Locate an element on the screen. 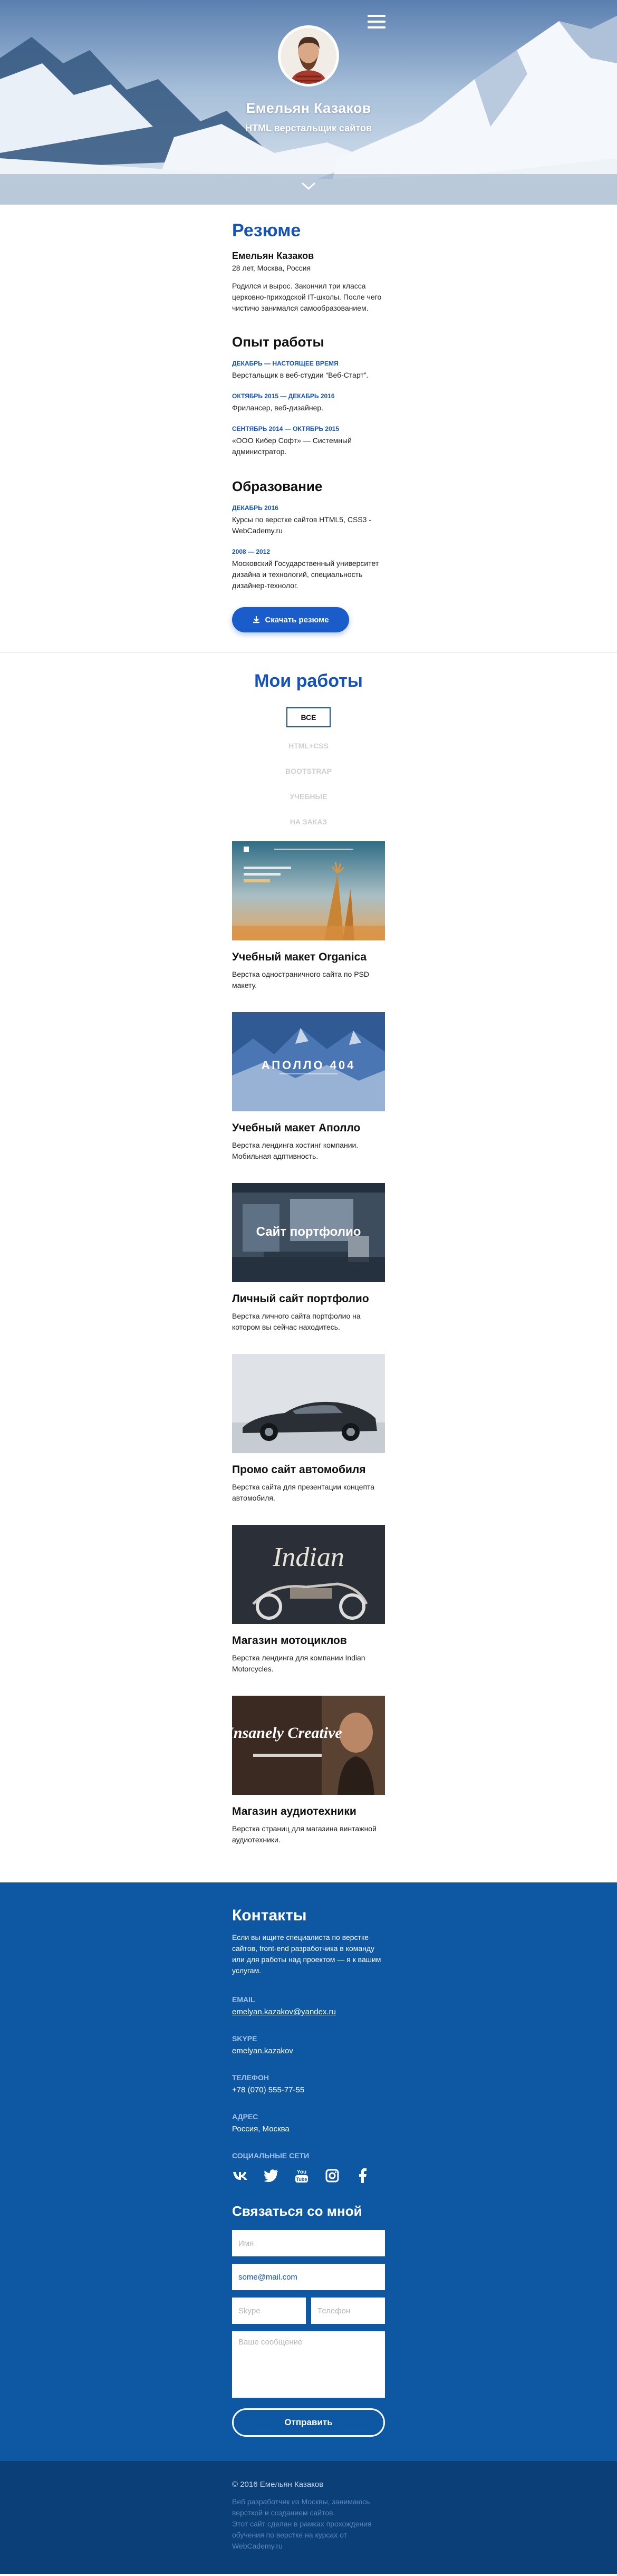 The image size is (617, 2576). submit-button: Отправить is located at coordinates (308, 2422).